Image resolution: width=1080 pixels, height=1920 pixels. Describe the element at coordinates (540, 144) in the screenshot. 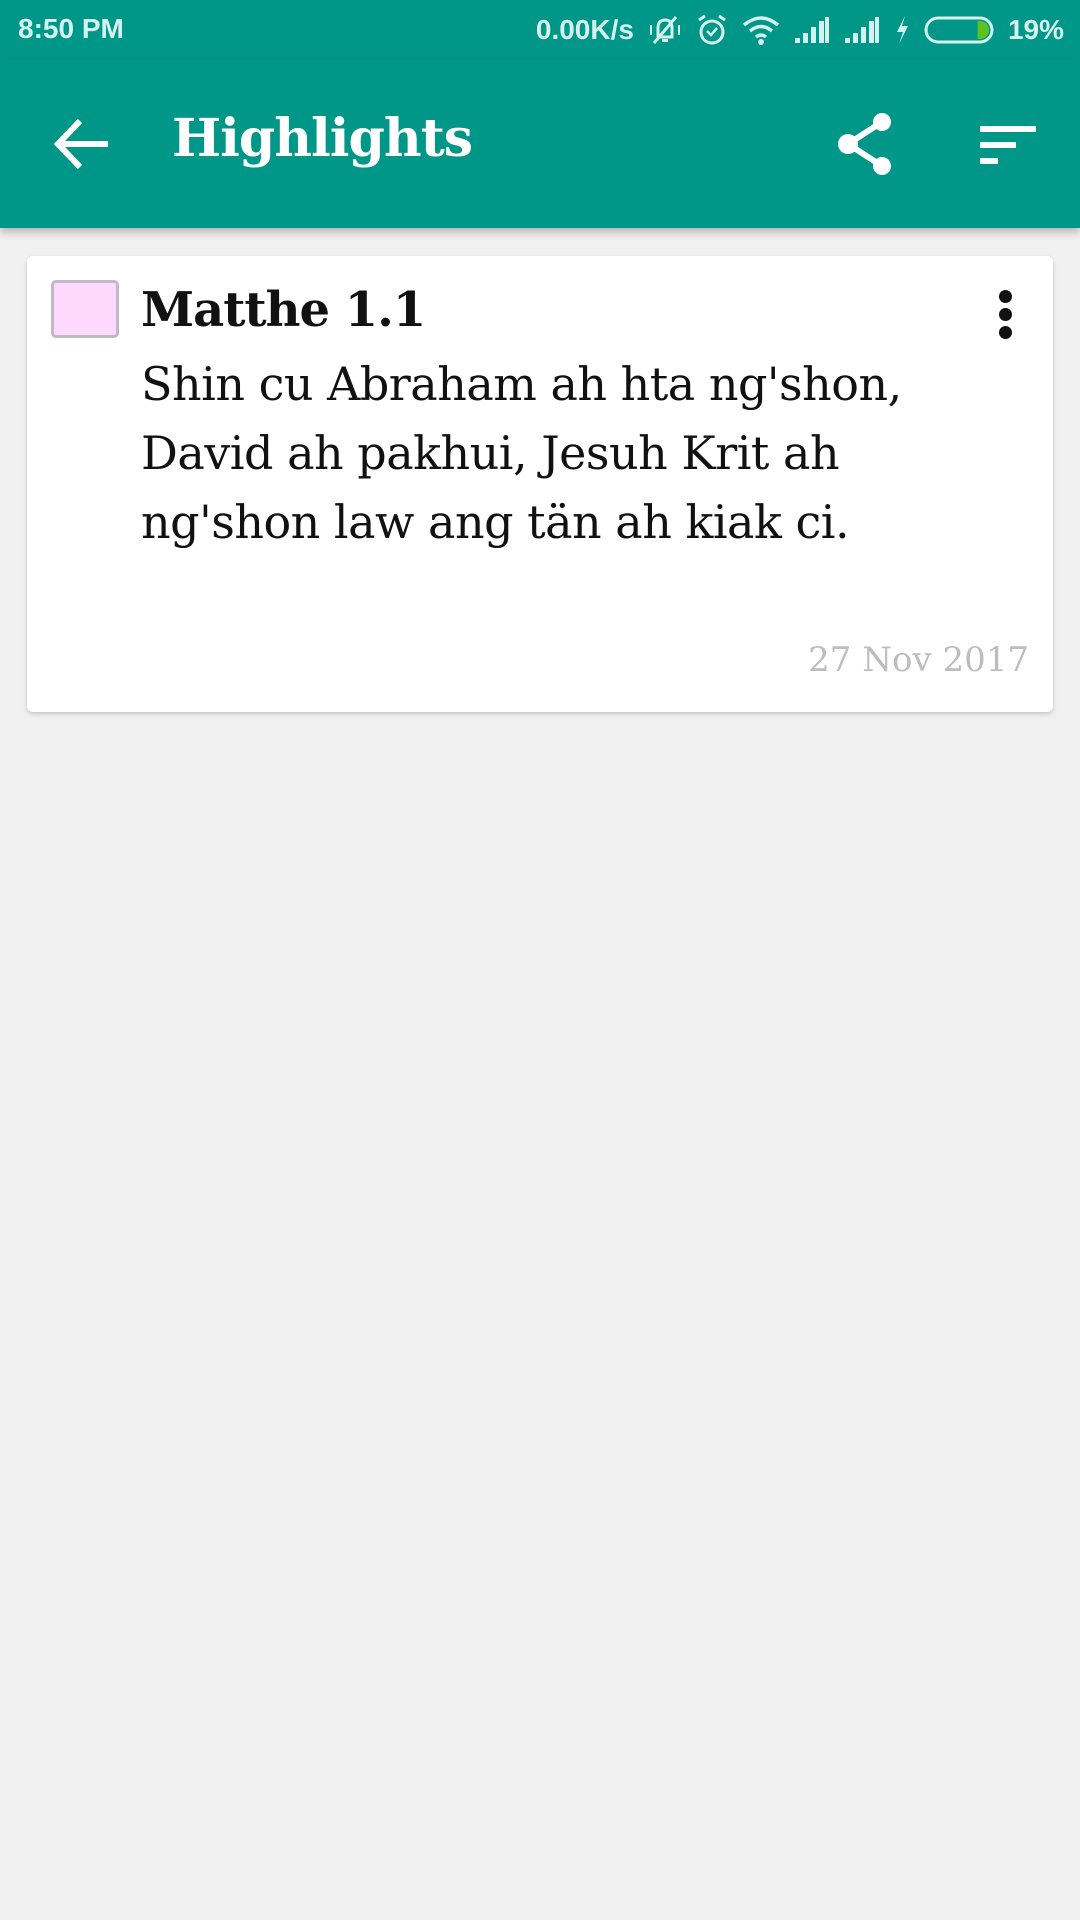

I see `app-bar: Highlights` at that location.